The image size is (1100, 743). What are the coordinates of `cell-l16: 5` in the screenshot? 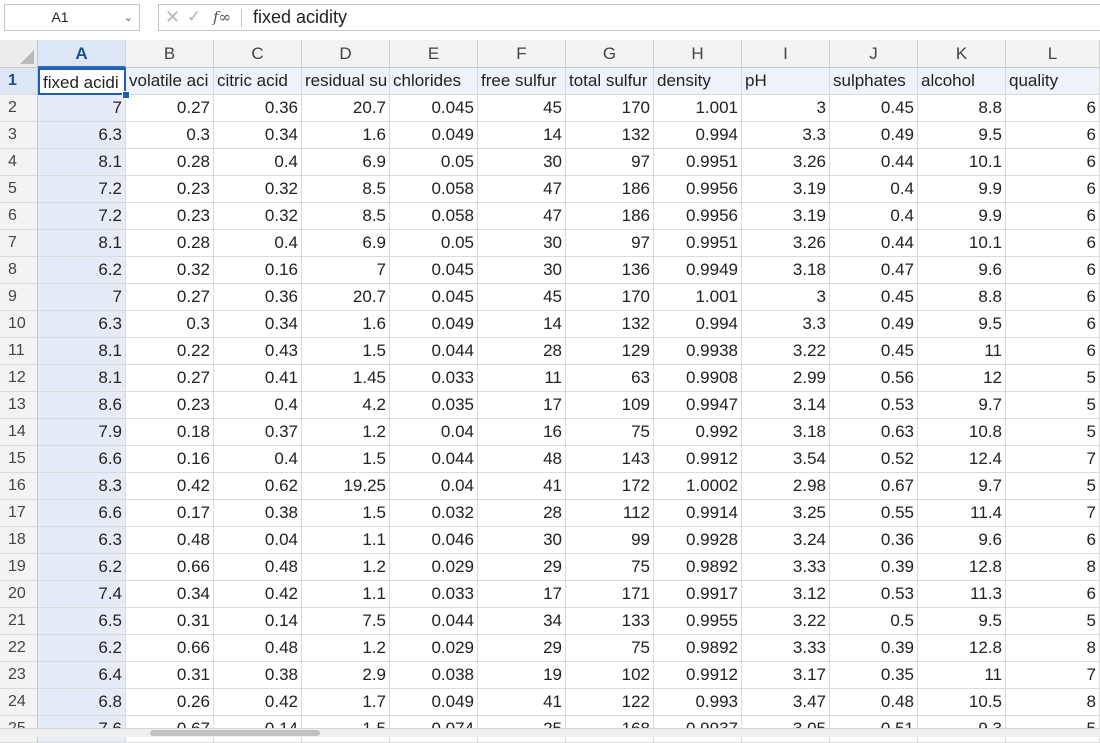 It's located at (1053, 486).